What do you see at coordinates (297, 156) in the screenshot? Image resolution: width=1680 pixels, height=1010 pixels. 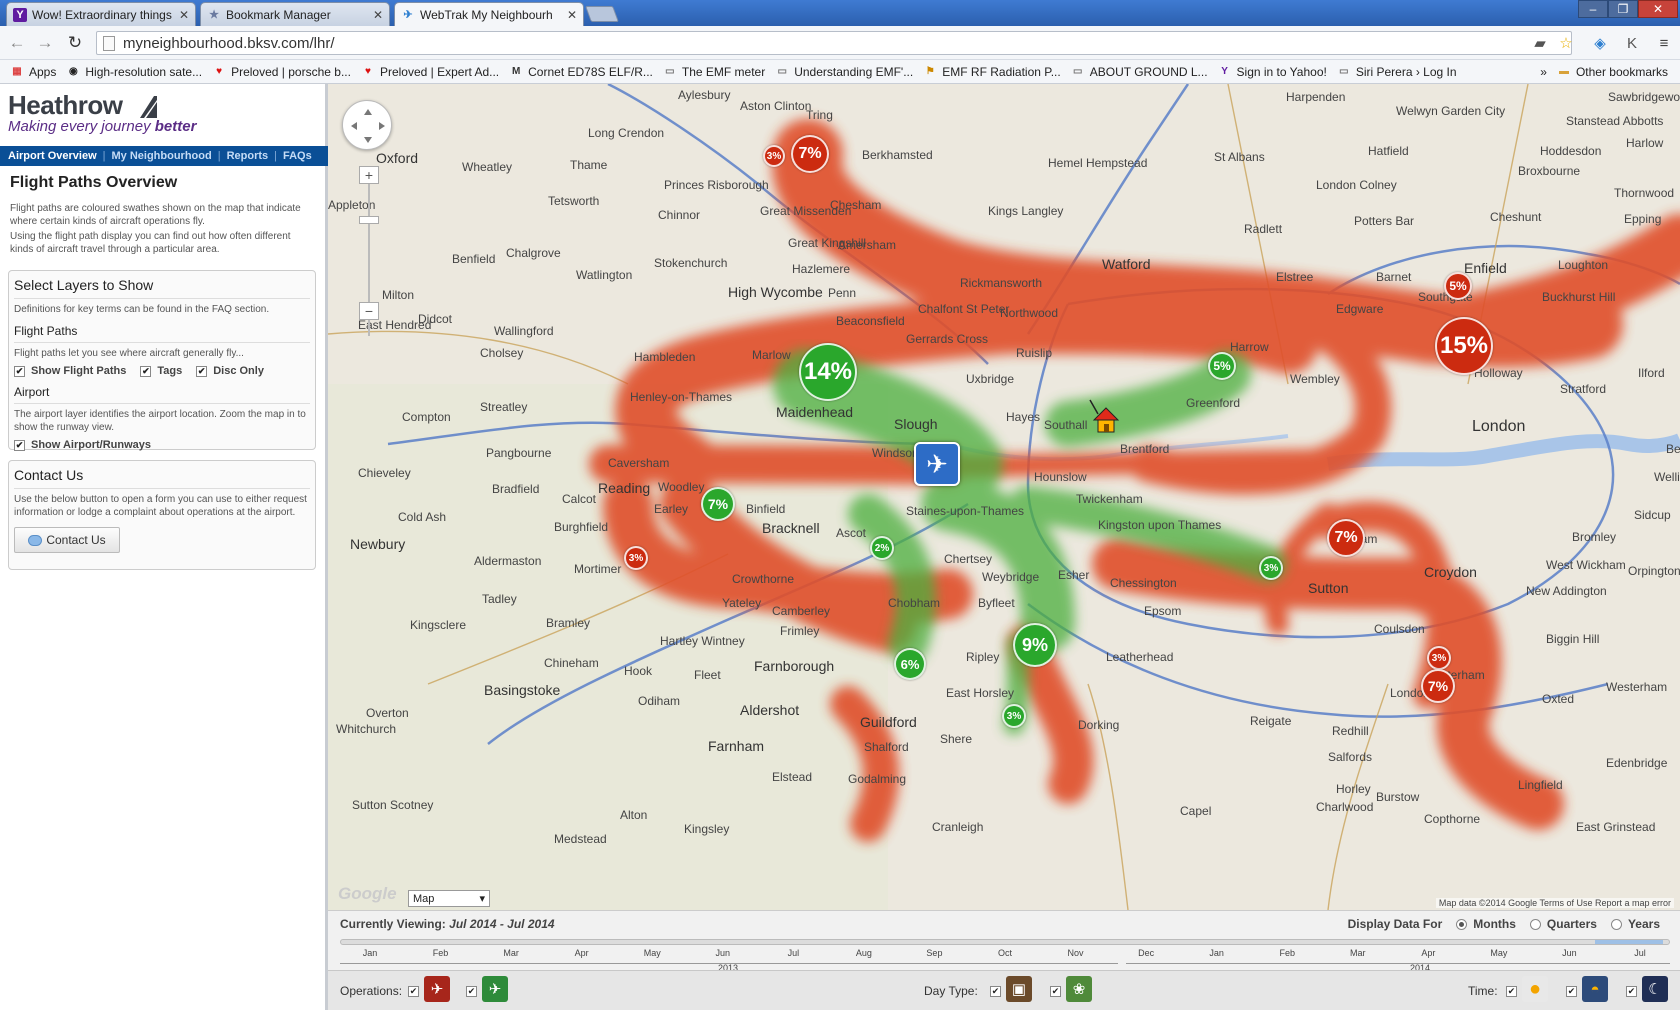 I see `nav-faqs: FAQs` at bounding box center [297, 156].